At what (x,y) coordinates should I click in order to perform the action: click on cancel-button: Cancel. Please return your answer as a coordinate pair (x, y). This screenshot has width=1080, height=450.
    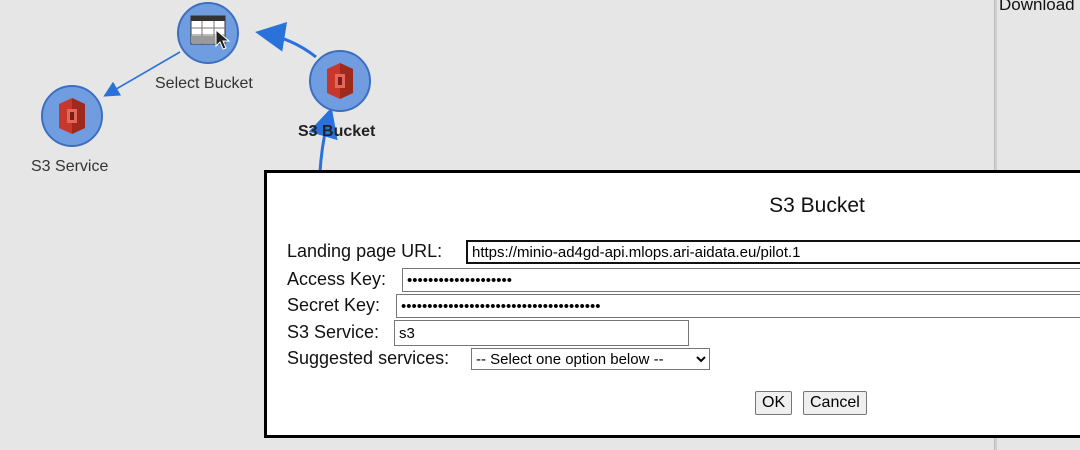
    Looking at the image, I should click on (835, 403).